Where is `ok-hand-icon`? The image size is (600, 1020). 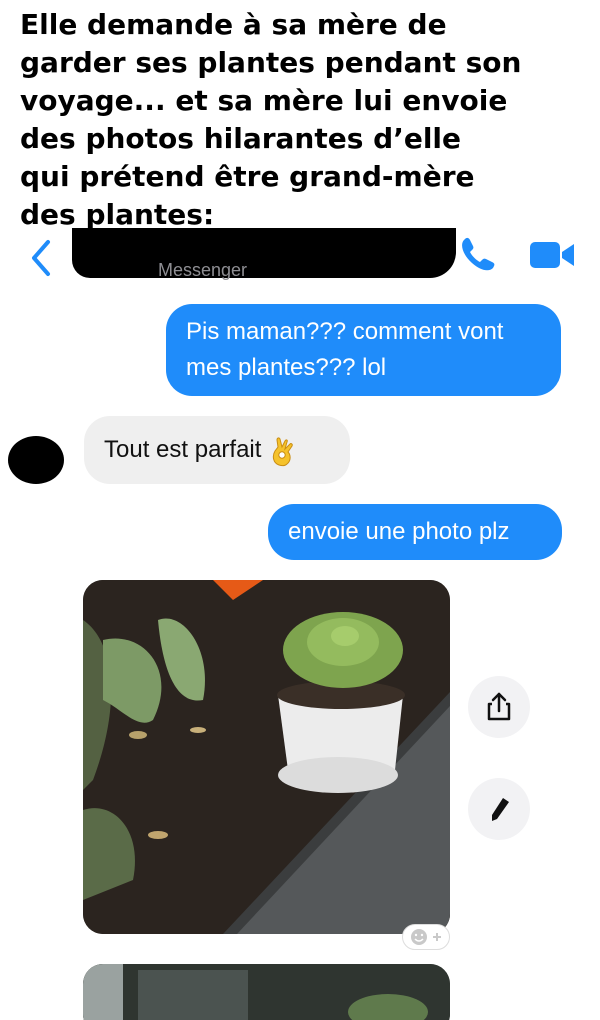 ok-hand-icon is located at coordinates (283, 451).